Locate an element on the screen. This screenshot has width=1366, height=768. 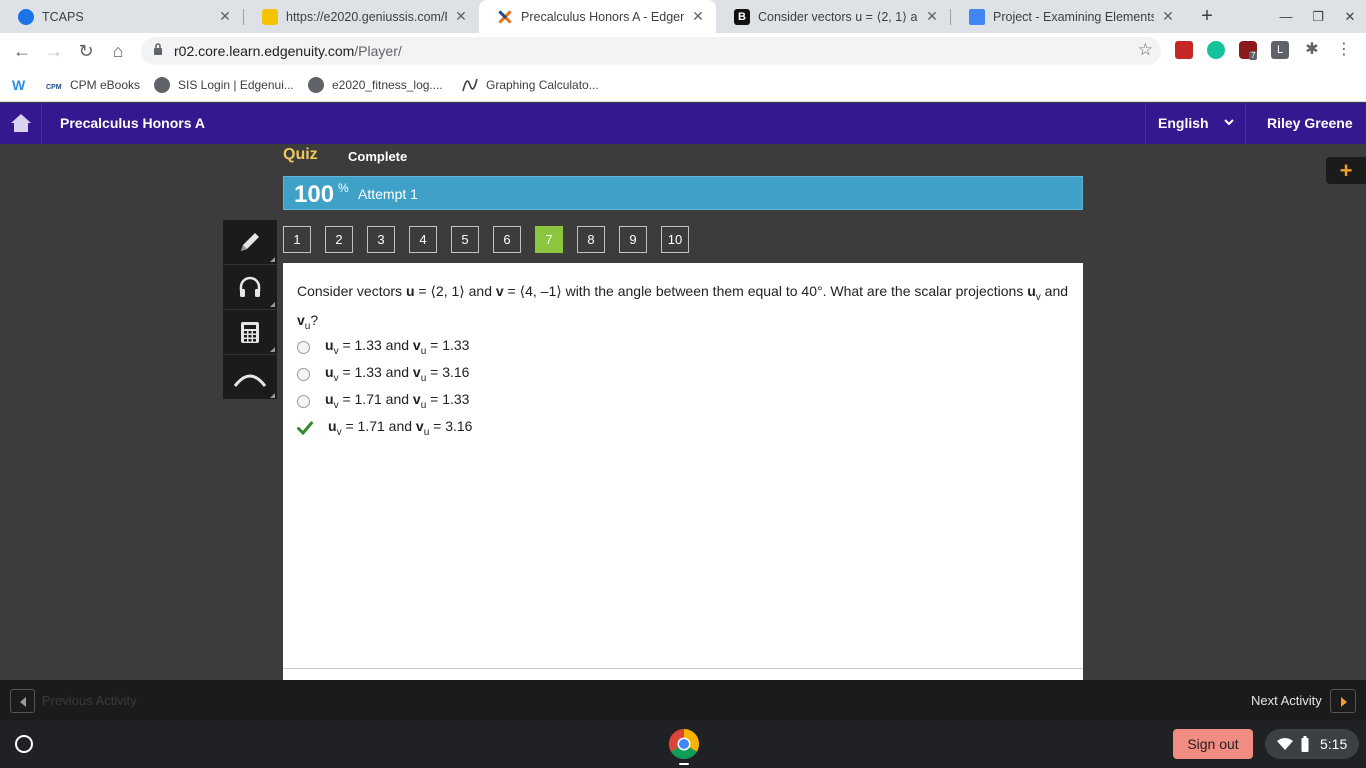
tab-precalculus: Precalculus Honors A - Edgenuity ✕ is located at coordinates (597, 16).